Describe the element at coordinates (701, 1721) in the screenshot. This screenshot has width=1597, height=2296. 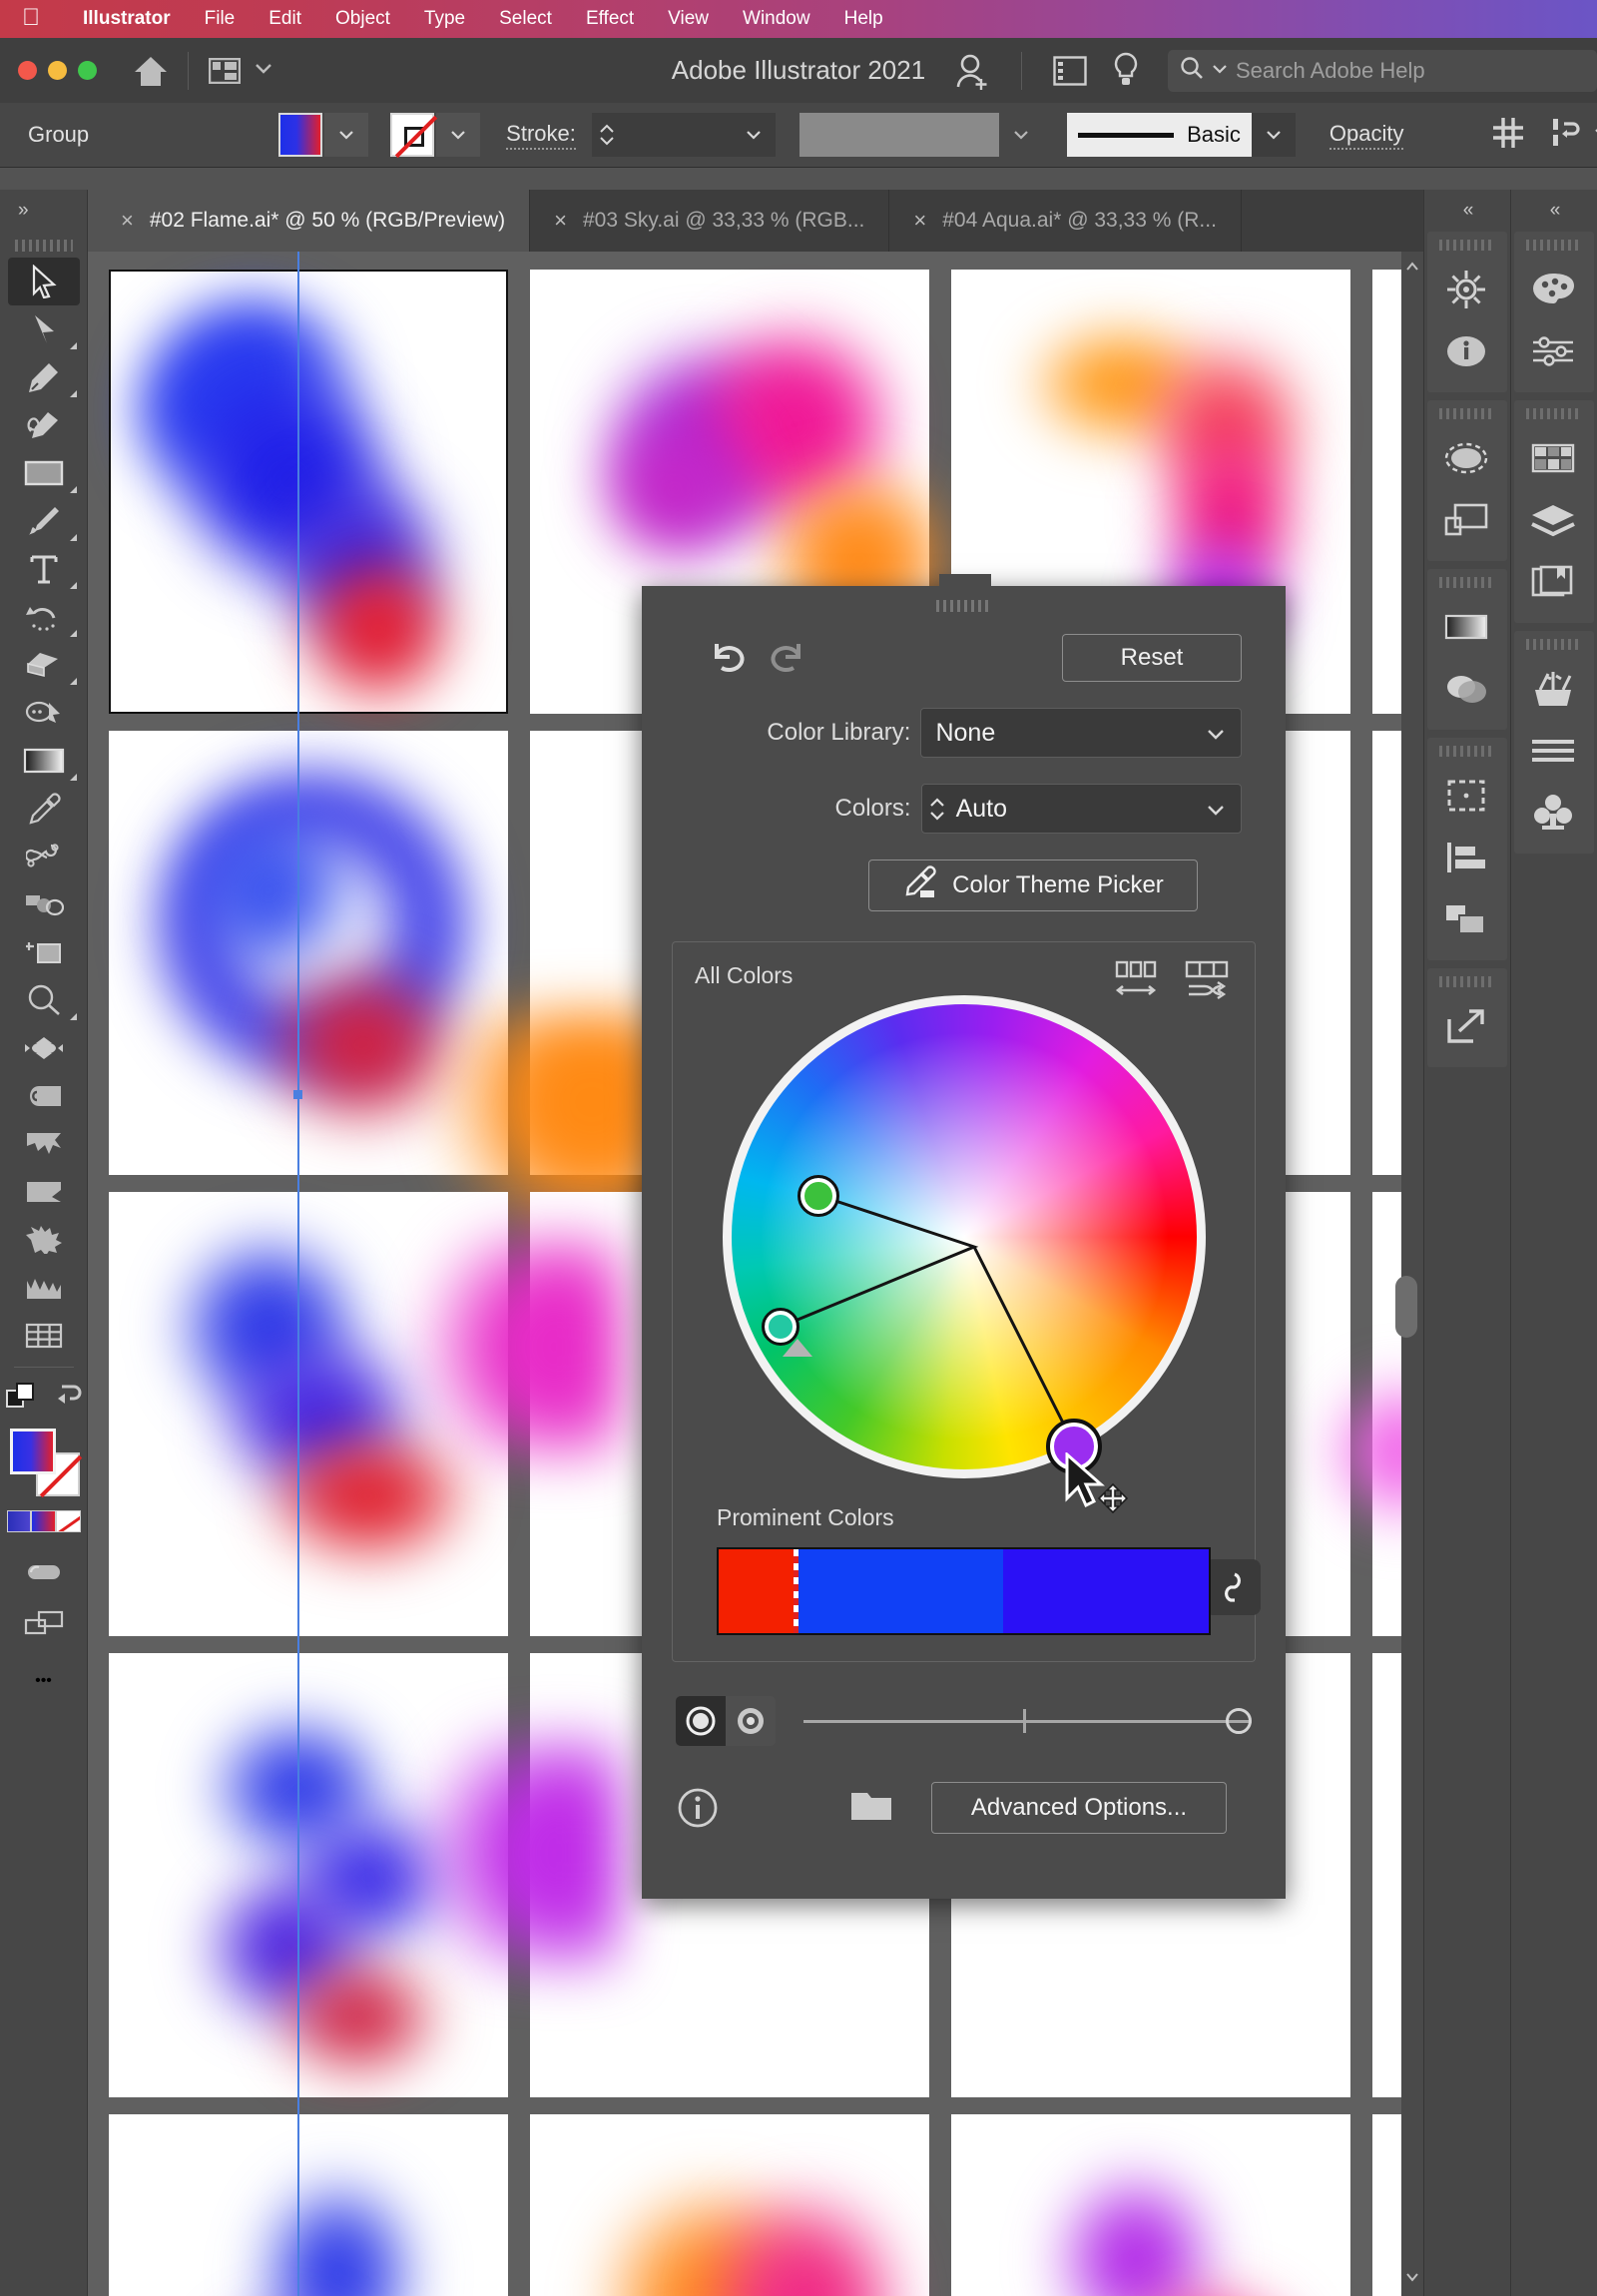
I see `recolor-art-mode-button` at that location.